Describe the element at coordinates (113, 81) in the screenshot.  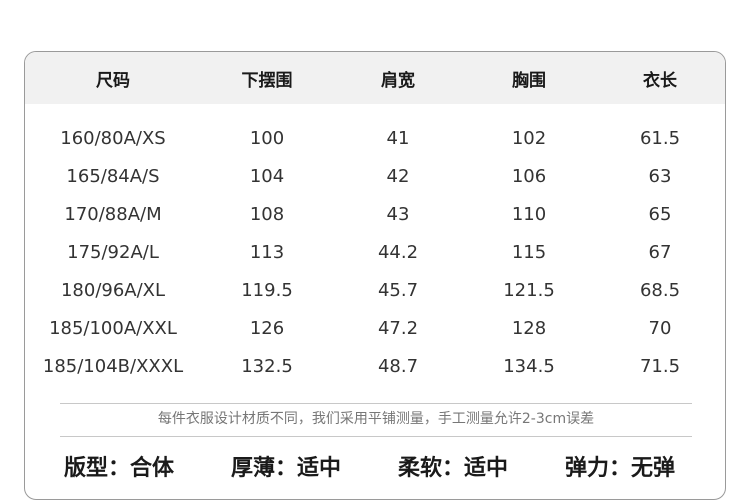
I see `header-size: 尺码` at that location.